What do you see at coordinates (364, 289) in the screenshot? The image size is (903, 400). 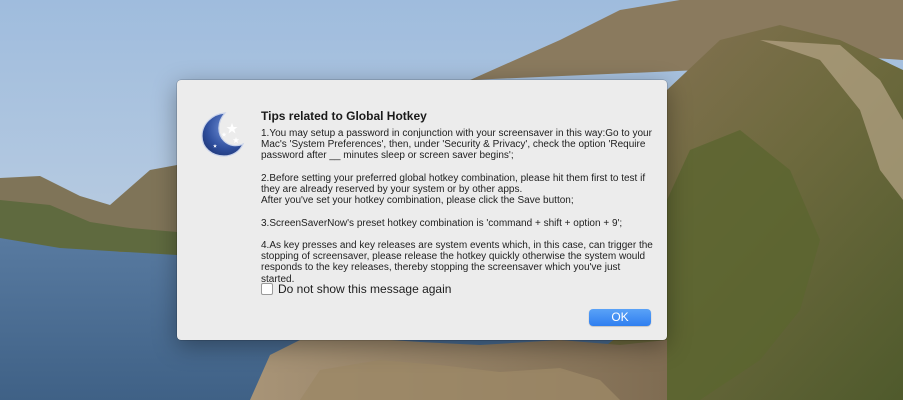 I see `checkbox-label: Do not show this message again` at bounding box center [364, 289].